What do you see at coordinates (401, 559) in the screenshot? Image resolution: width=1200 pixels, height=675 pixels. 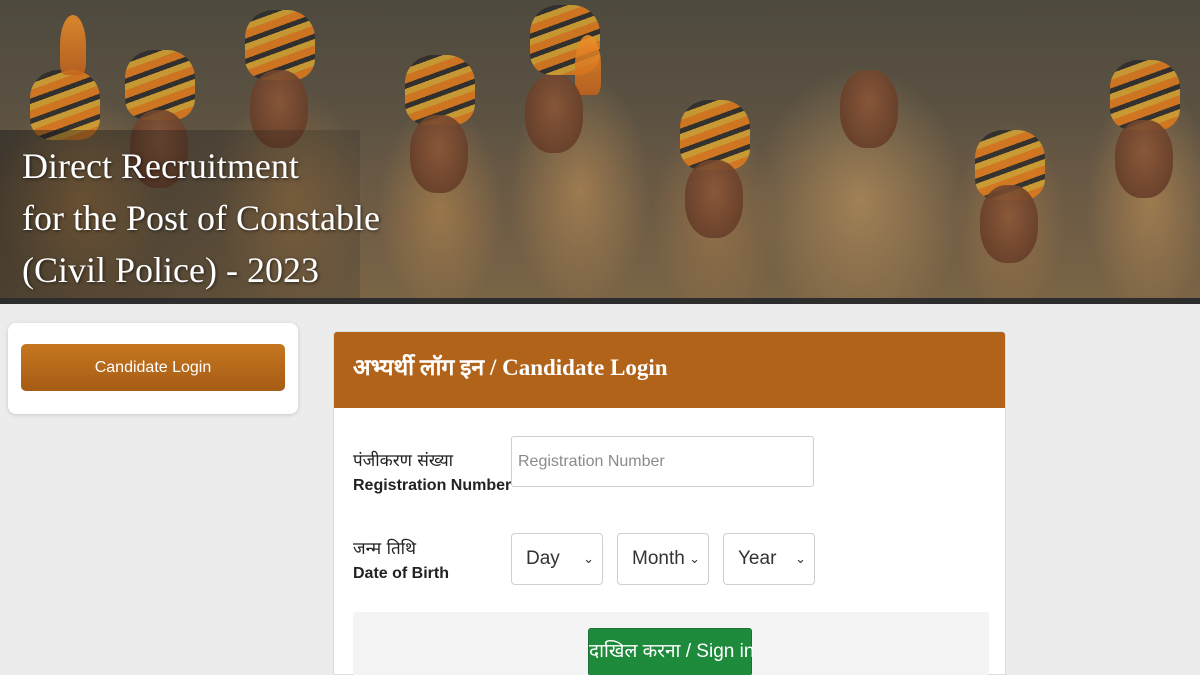 I see `date-of-birth-label: जन्म तिथि Date of Birth` at bounding box center [401, 559].